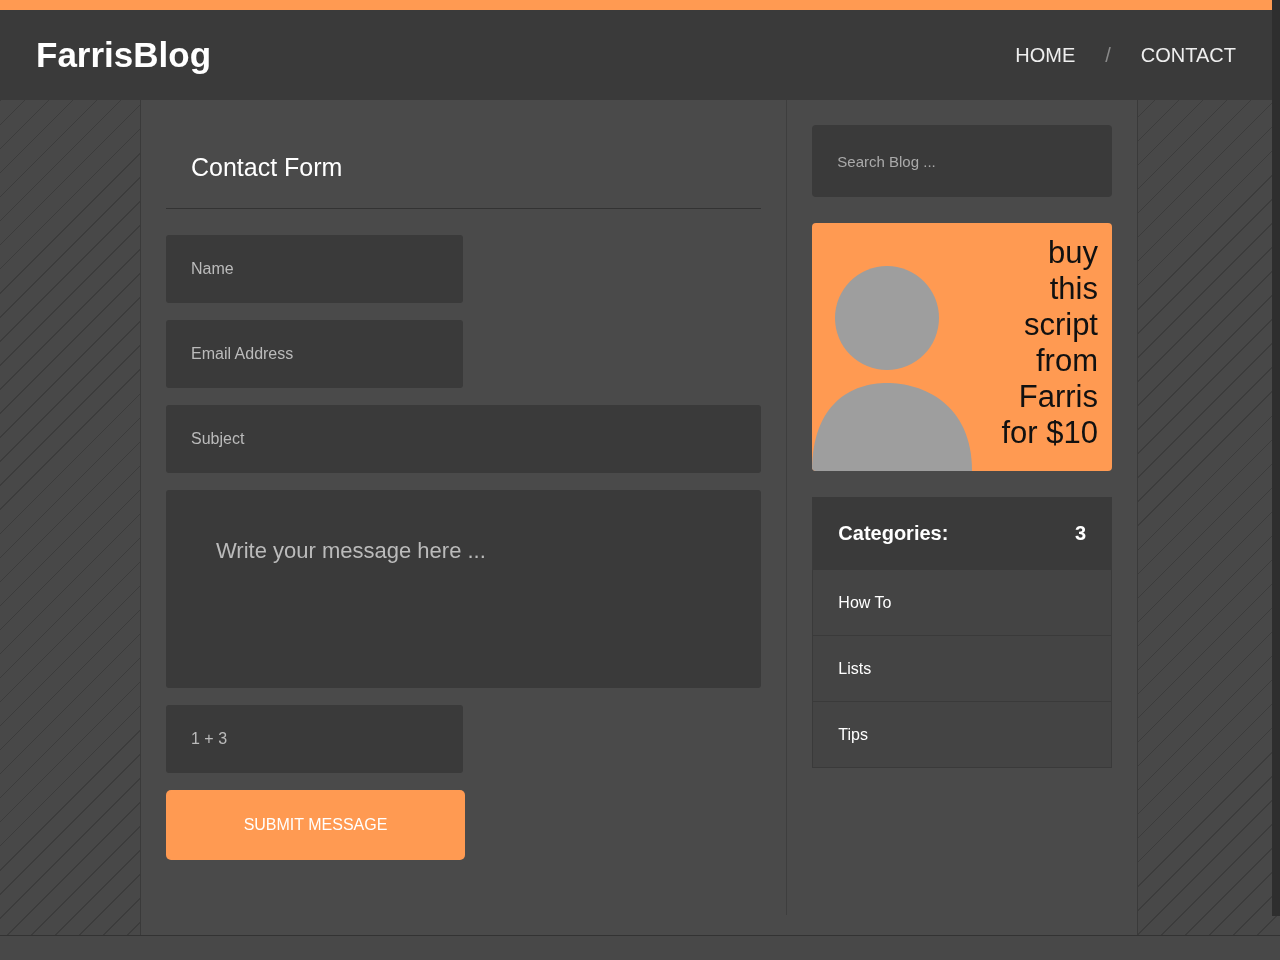 This screenshot has height=960, width=1280. What do you see at coordinates (314, 739) in the screenshot?
I see `input-field: 1 + 3` at bounding box center [314, 739].